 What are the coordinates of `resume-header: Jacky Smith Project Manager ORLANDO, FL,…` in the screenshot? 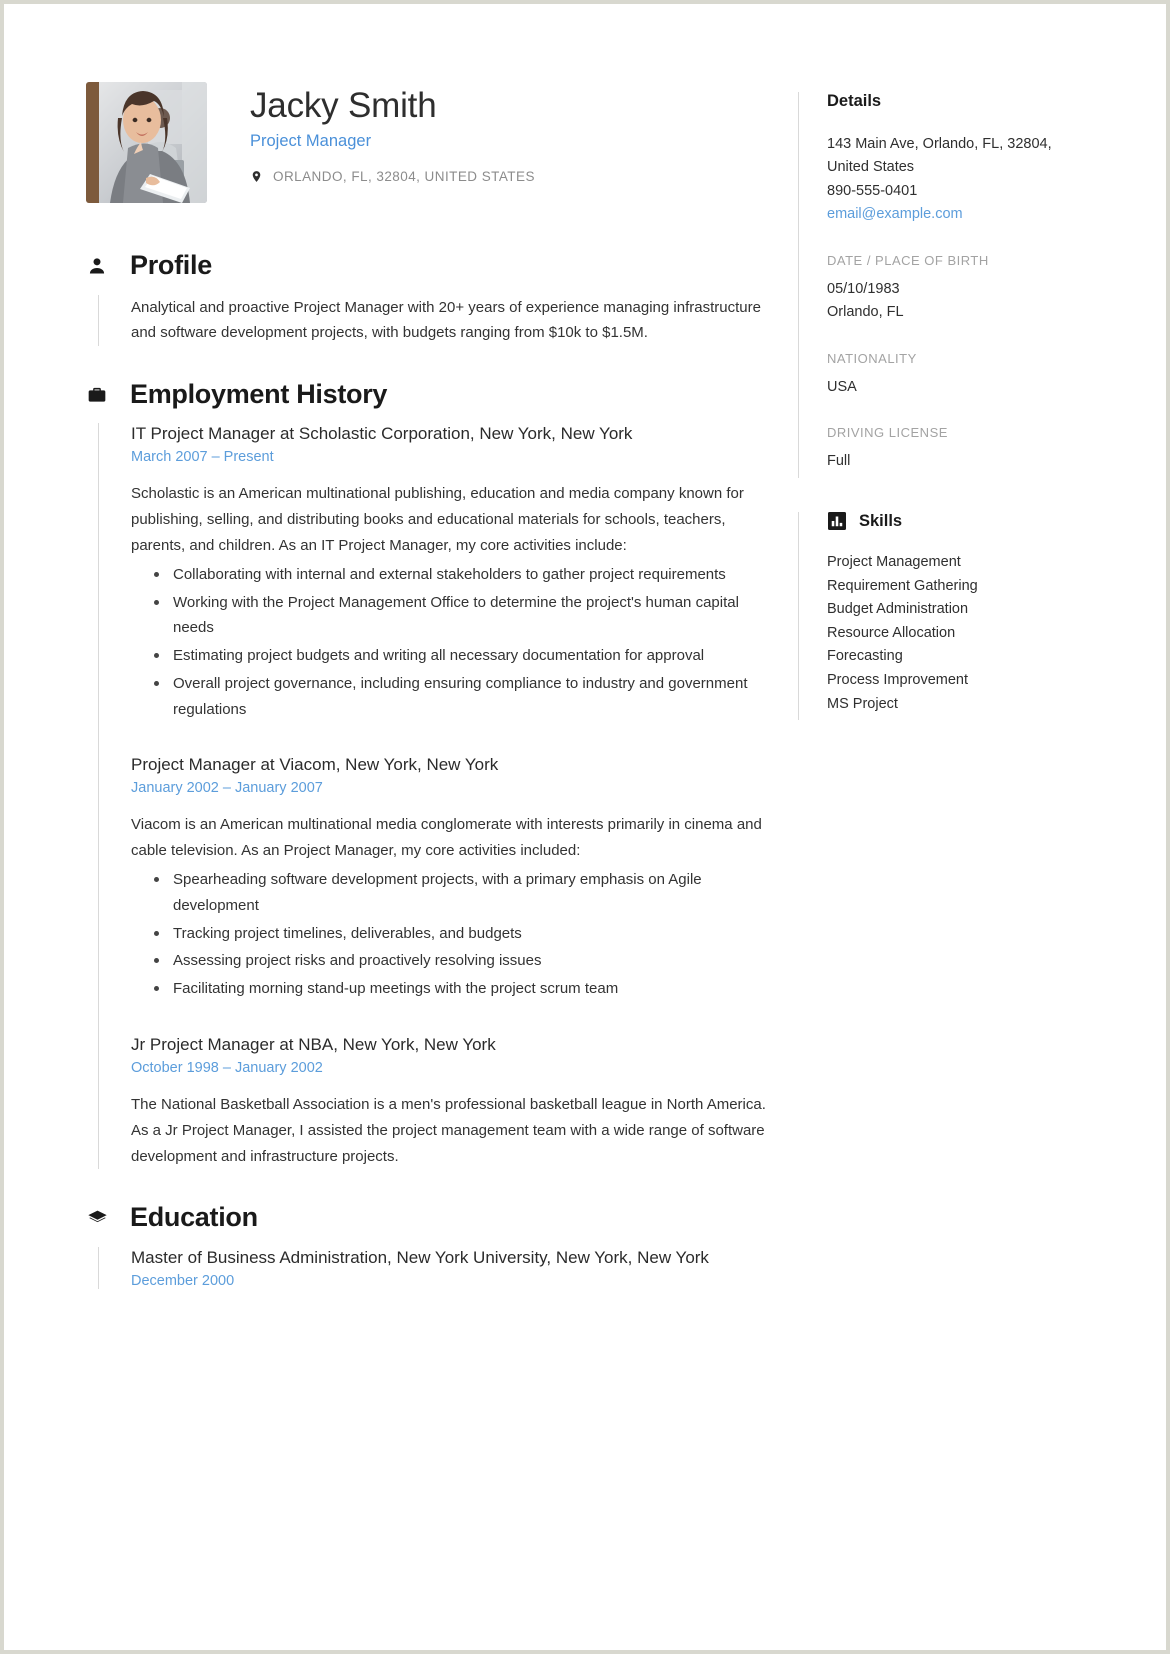 It's located at (427, 142).